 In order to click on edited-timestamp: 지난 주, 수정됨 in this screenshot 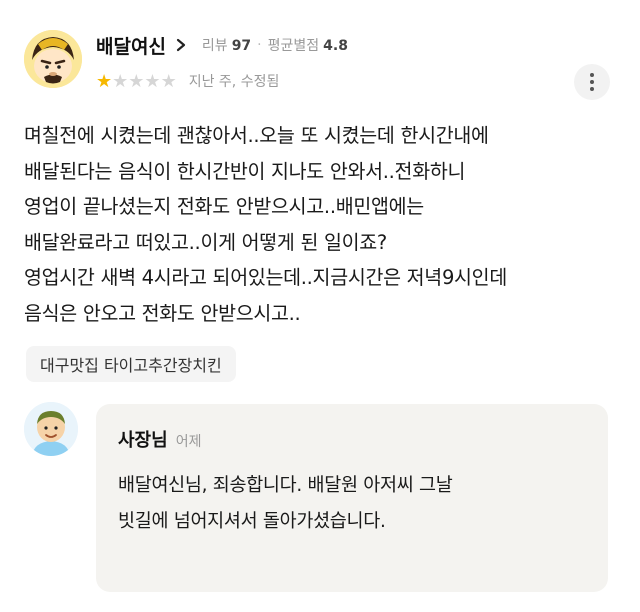, I will do `click(234, 82)`.